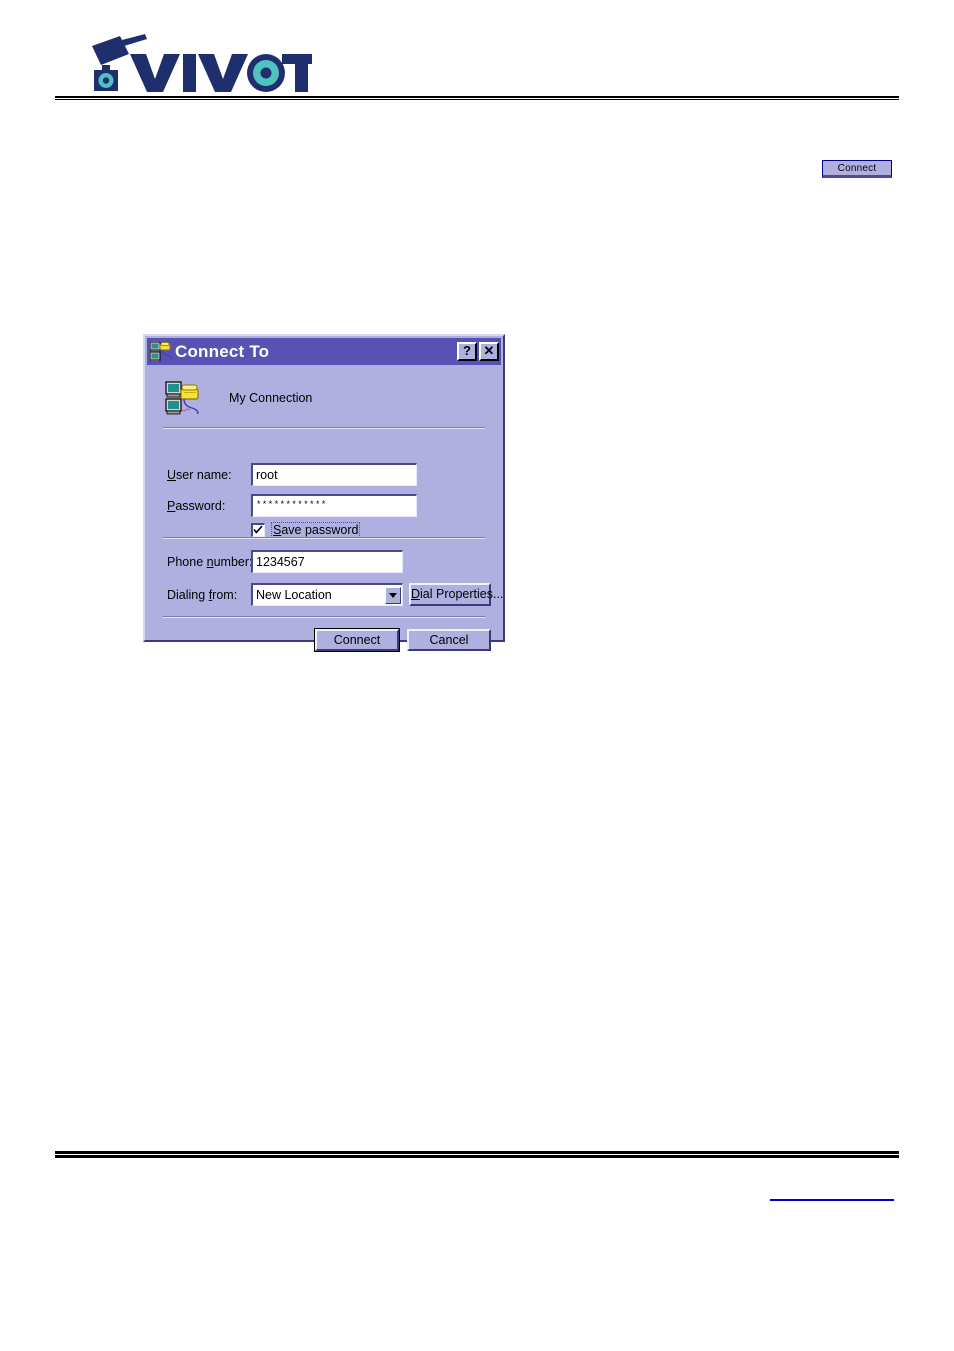 Image resolution: width=954 pixels, height=1351 pixels. Describe the element at coordinates (327, 561) in the screenshot. I see `phone-number-input: 1234567` at that location.